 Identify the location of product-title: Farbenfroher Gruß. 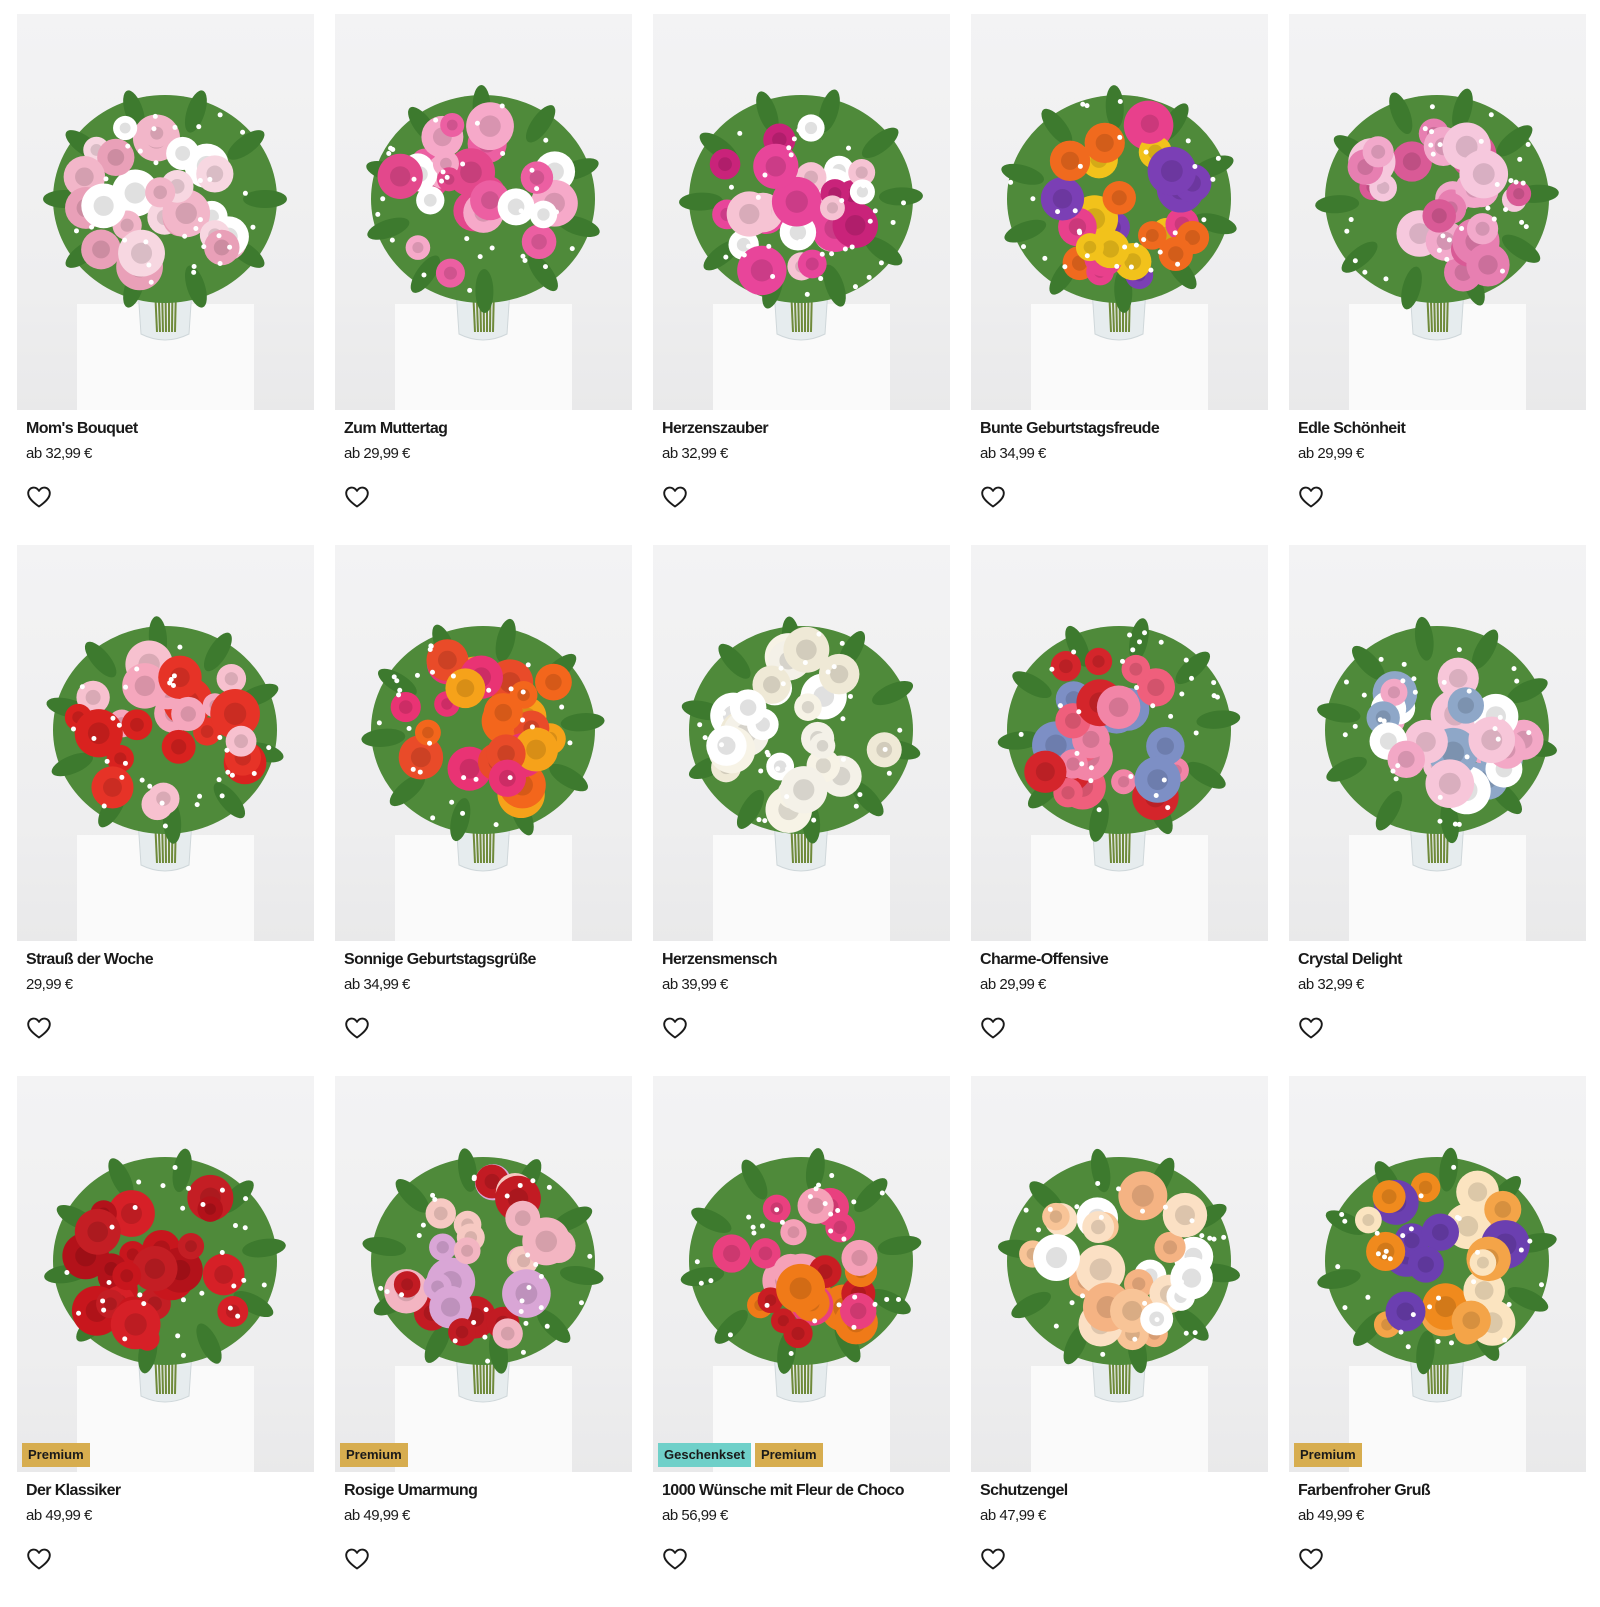
(1364, 1491).